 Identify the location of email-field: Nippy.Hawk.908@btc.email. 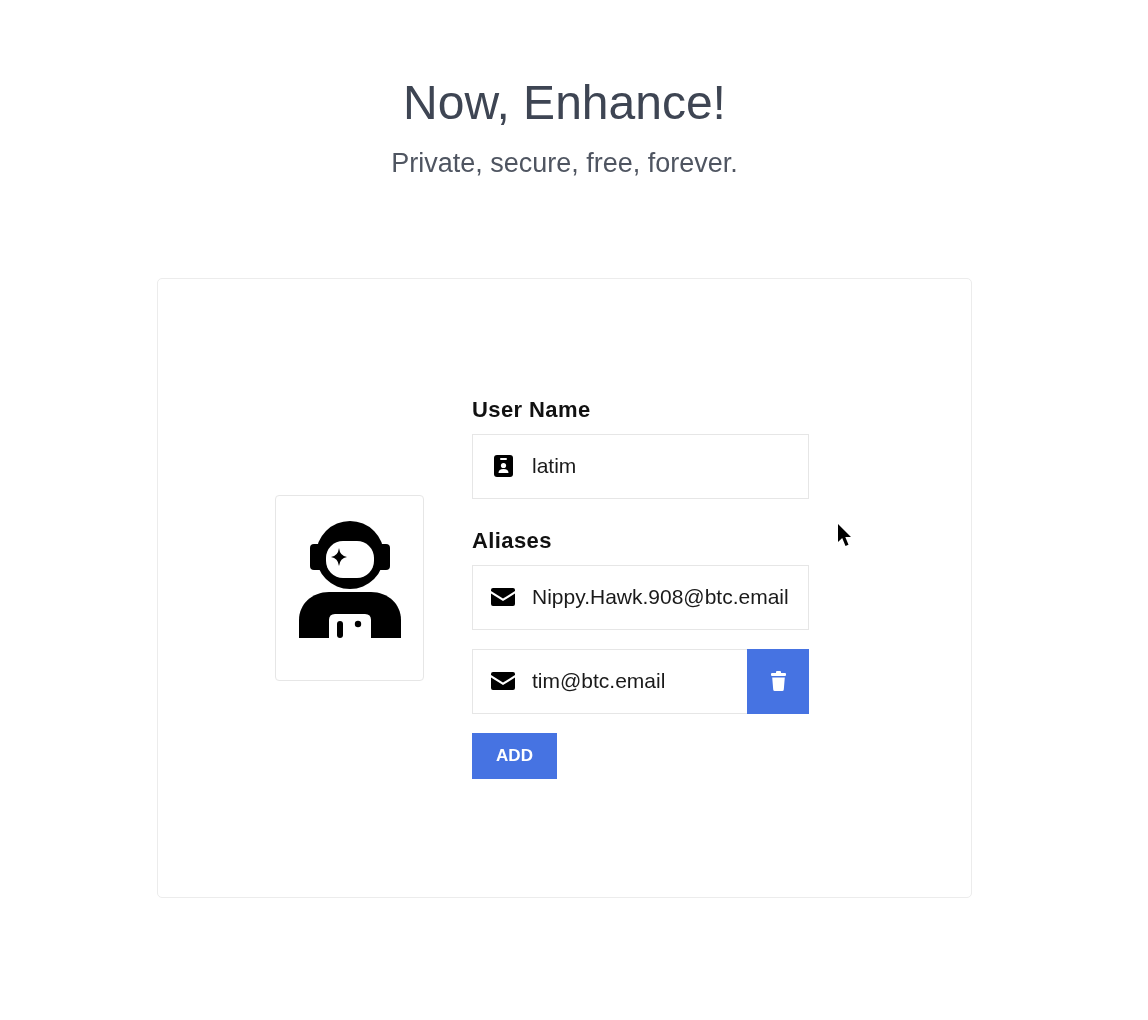
(640, 597).